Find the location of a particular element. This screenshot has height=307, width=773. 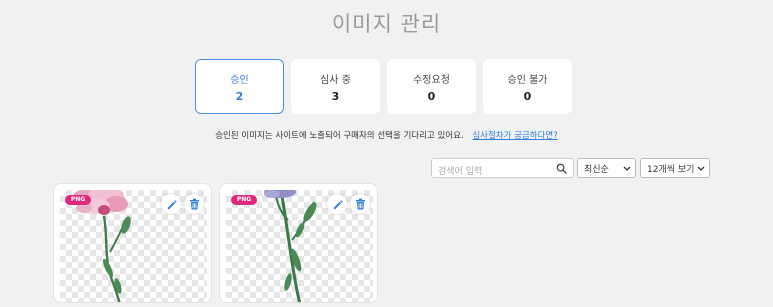

search-box is located at coordinates (502, 169).